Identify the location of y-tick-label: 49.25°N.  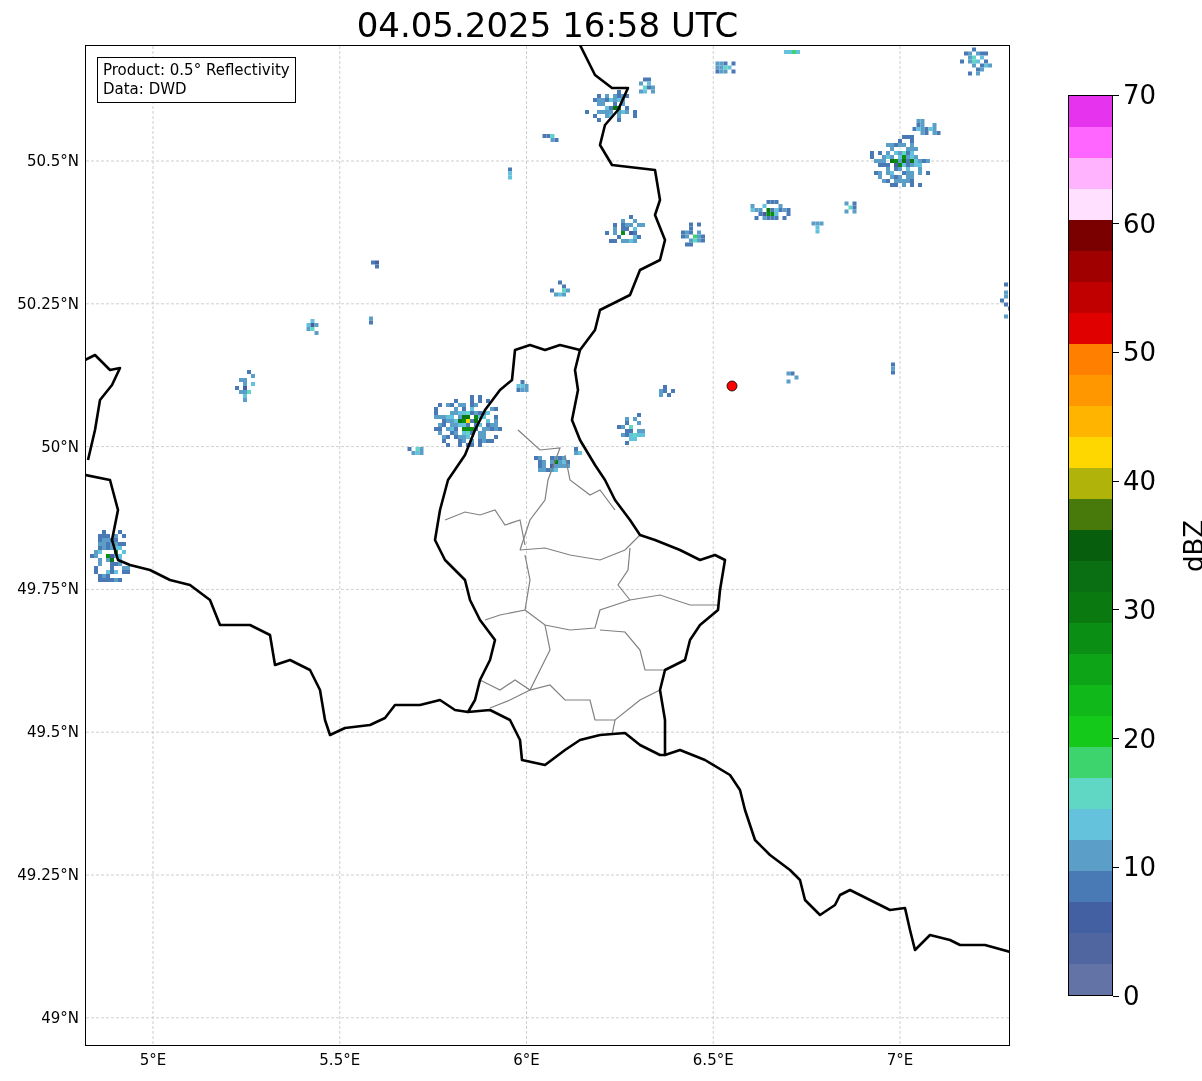
(48, 875).